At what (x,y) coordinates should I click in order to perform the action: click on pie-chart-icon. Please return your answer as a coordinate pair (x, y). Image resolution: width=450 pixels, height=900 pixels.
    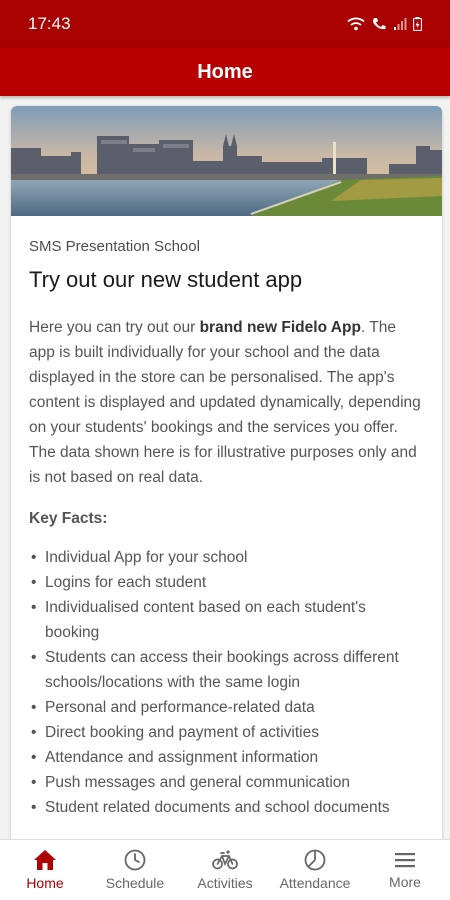
    Looking at the image, I should click on (315, 860).